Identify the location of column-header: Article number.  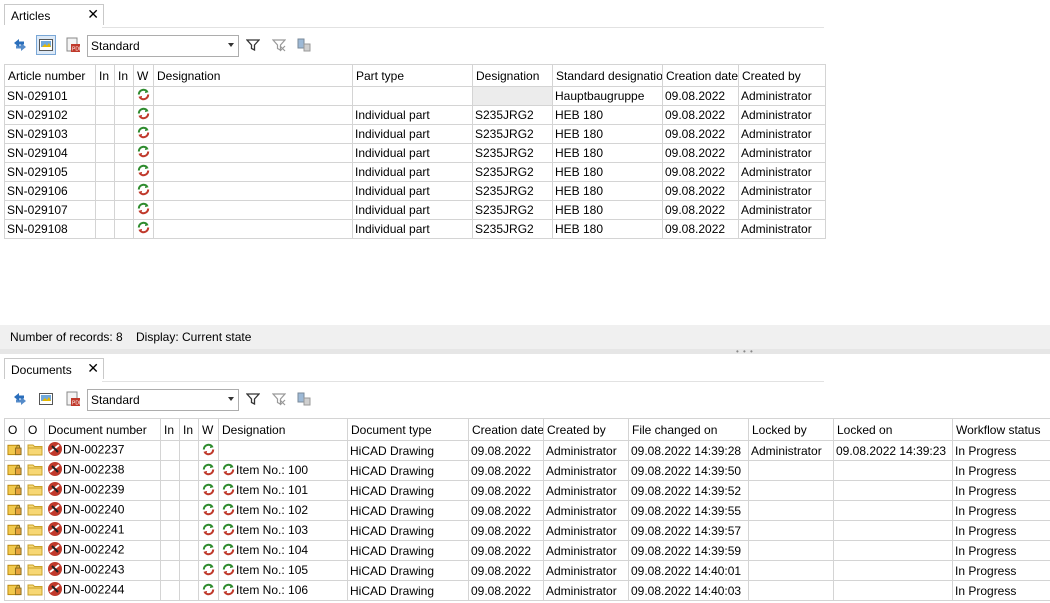
(50, 75).